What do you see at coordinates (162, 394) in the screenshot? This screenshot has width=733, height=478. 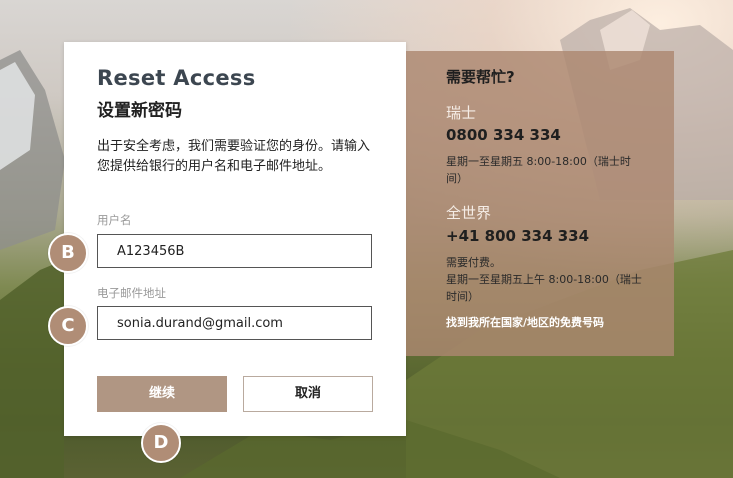 I see `continue-button: 继续` at bounding box center [162, 394].